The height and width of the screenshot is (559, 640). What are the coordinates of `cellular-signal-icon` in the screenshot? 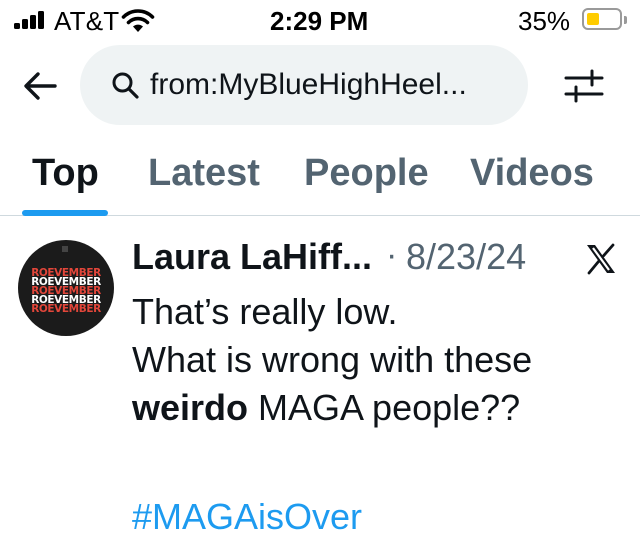 It's located at (31, 20).